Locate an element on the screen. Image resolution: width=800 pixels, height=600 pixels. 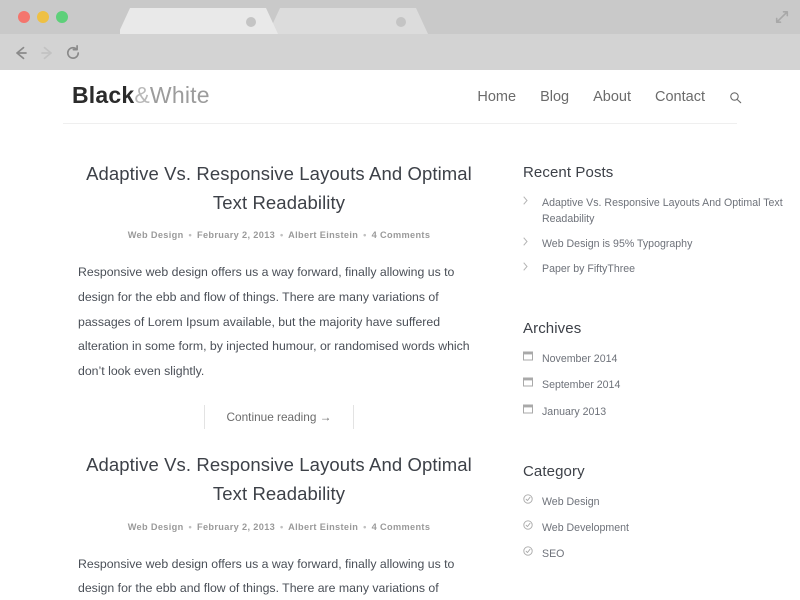
recent-post-link: Paper by FiftyThree is located at coordinates (588, 269).